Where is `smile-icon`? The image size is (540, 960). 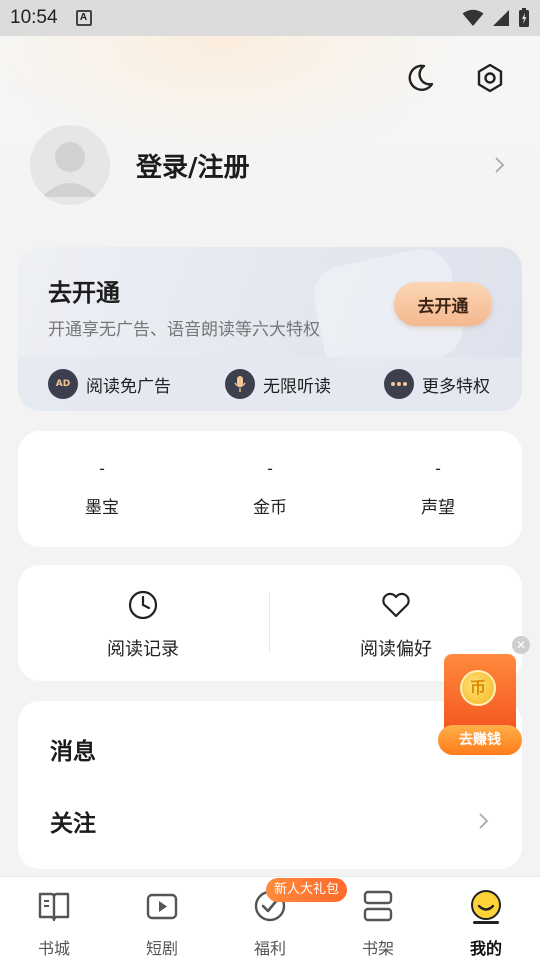
smile-icon is located at coordinates (486, 907).